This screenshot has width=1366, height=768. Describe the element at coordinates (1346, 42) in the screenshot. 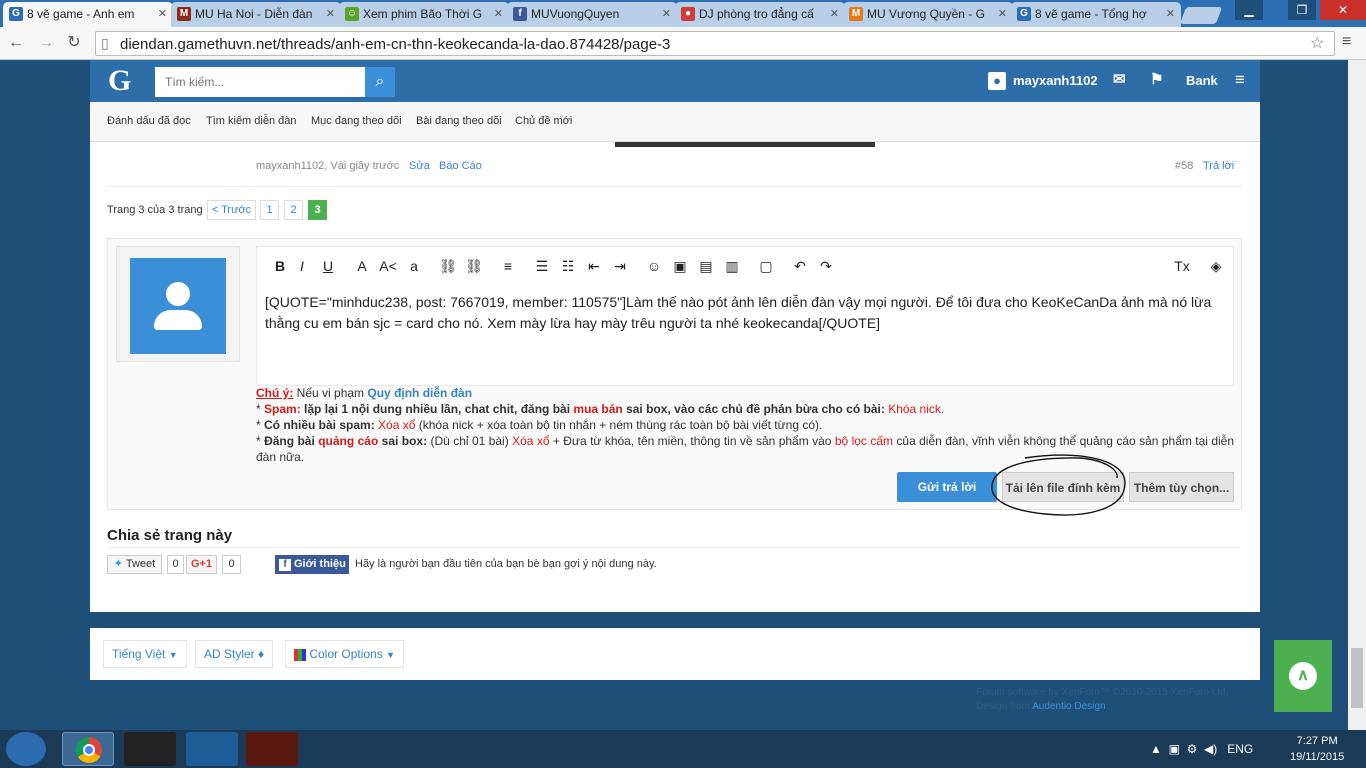

I see `chrome-menu-icon: ≡` at that location.